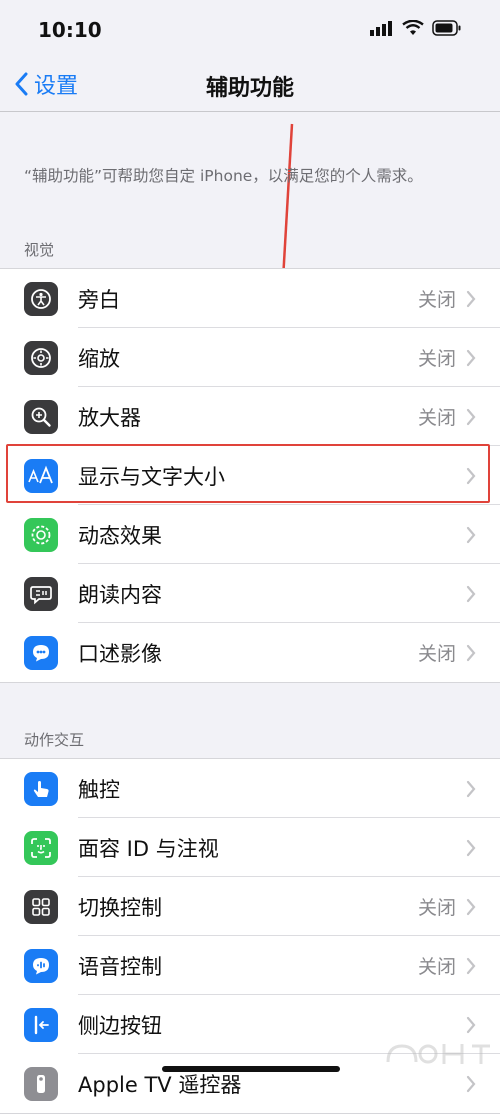 This screenshot has width=500, height=1114. Describe the element at coordinates (120, 1025) in the screenshot. I see `row-label: 侧边按钮` at that location.